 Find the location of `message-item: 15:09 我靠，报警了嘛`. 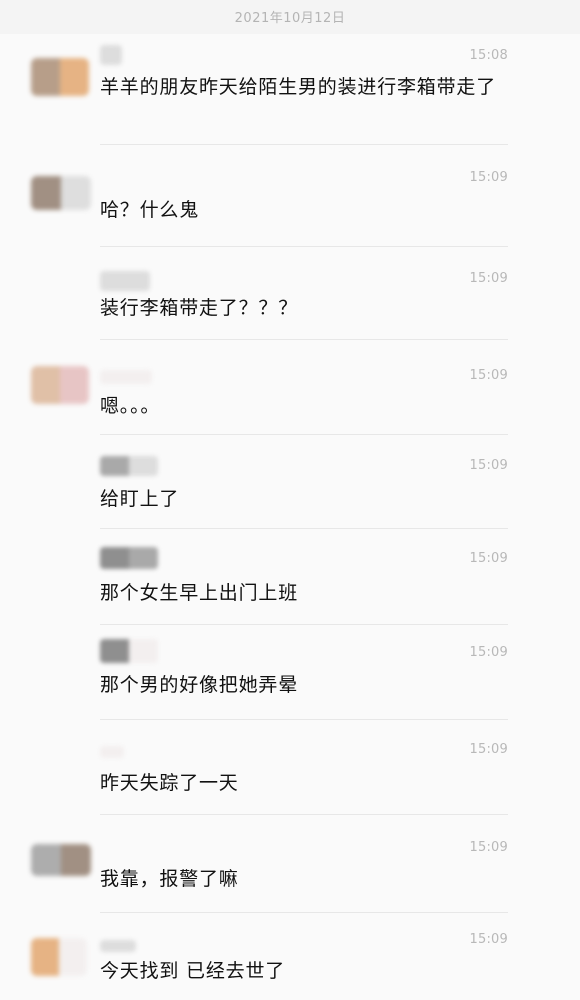

message-item: 15:09 我靠，报警了嘛 is located at coordinates (290, 867).